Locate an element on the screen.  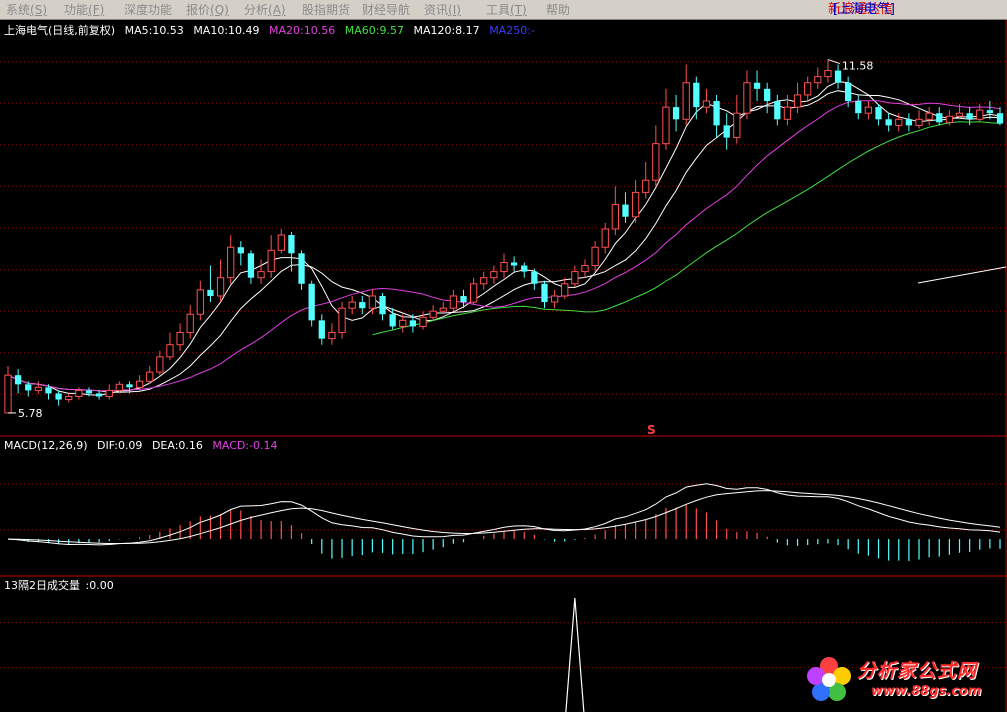
legend-dif: DIF:0.09 is located at coordinates (120, 445).